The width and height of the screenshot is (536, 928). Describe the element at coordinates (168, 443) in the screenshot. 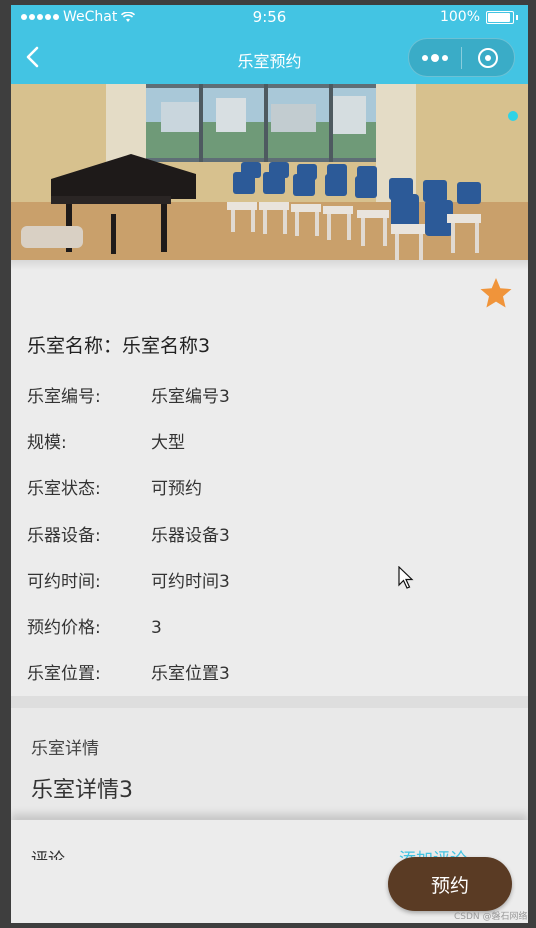

I see `field-value: 大型` at that location.